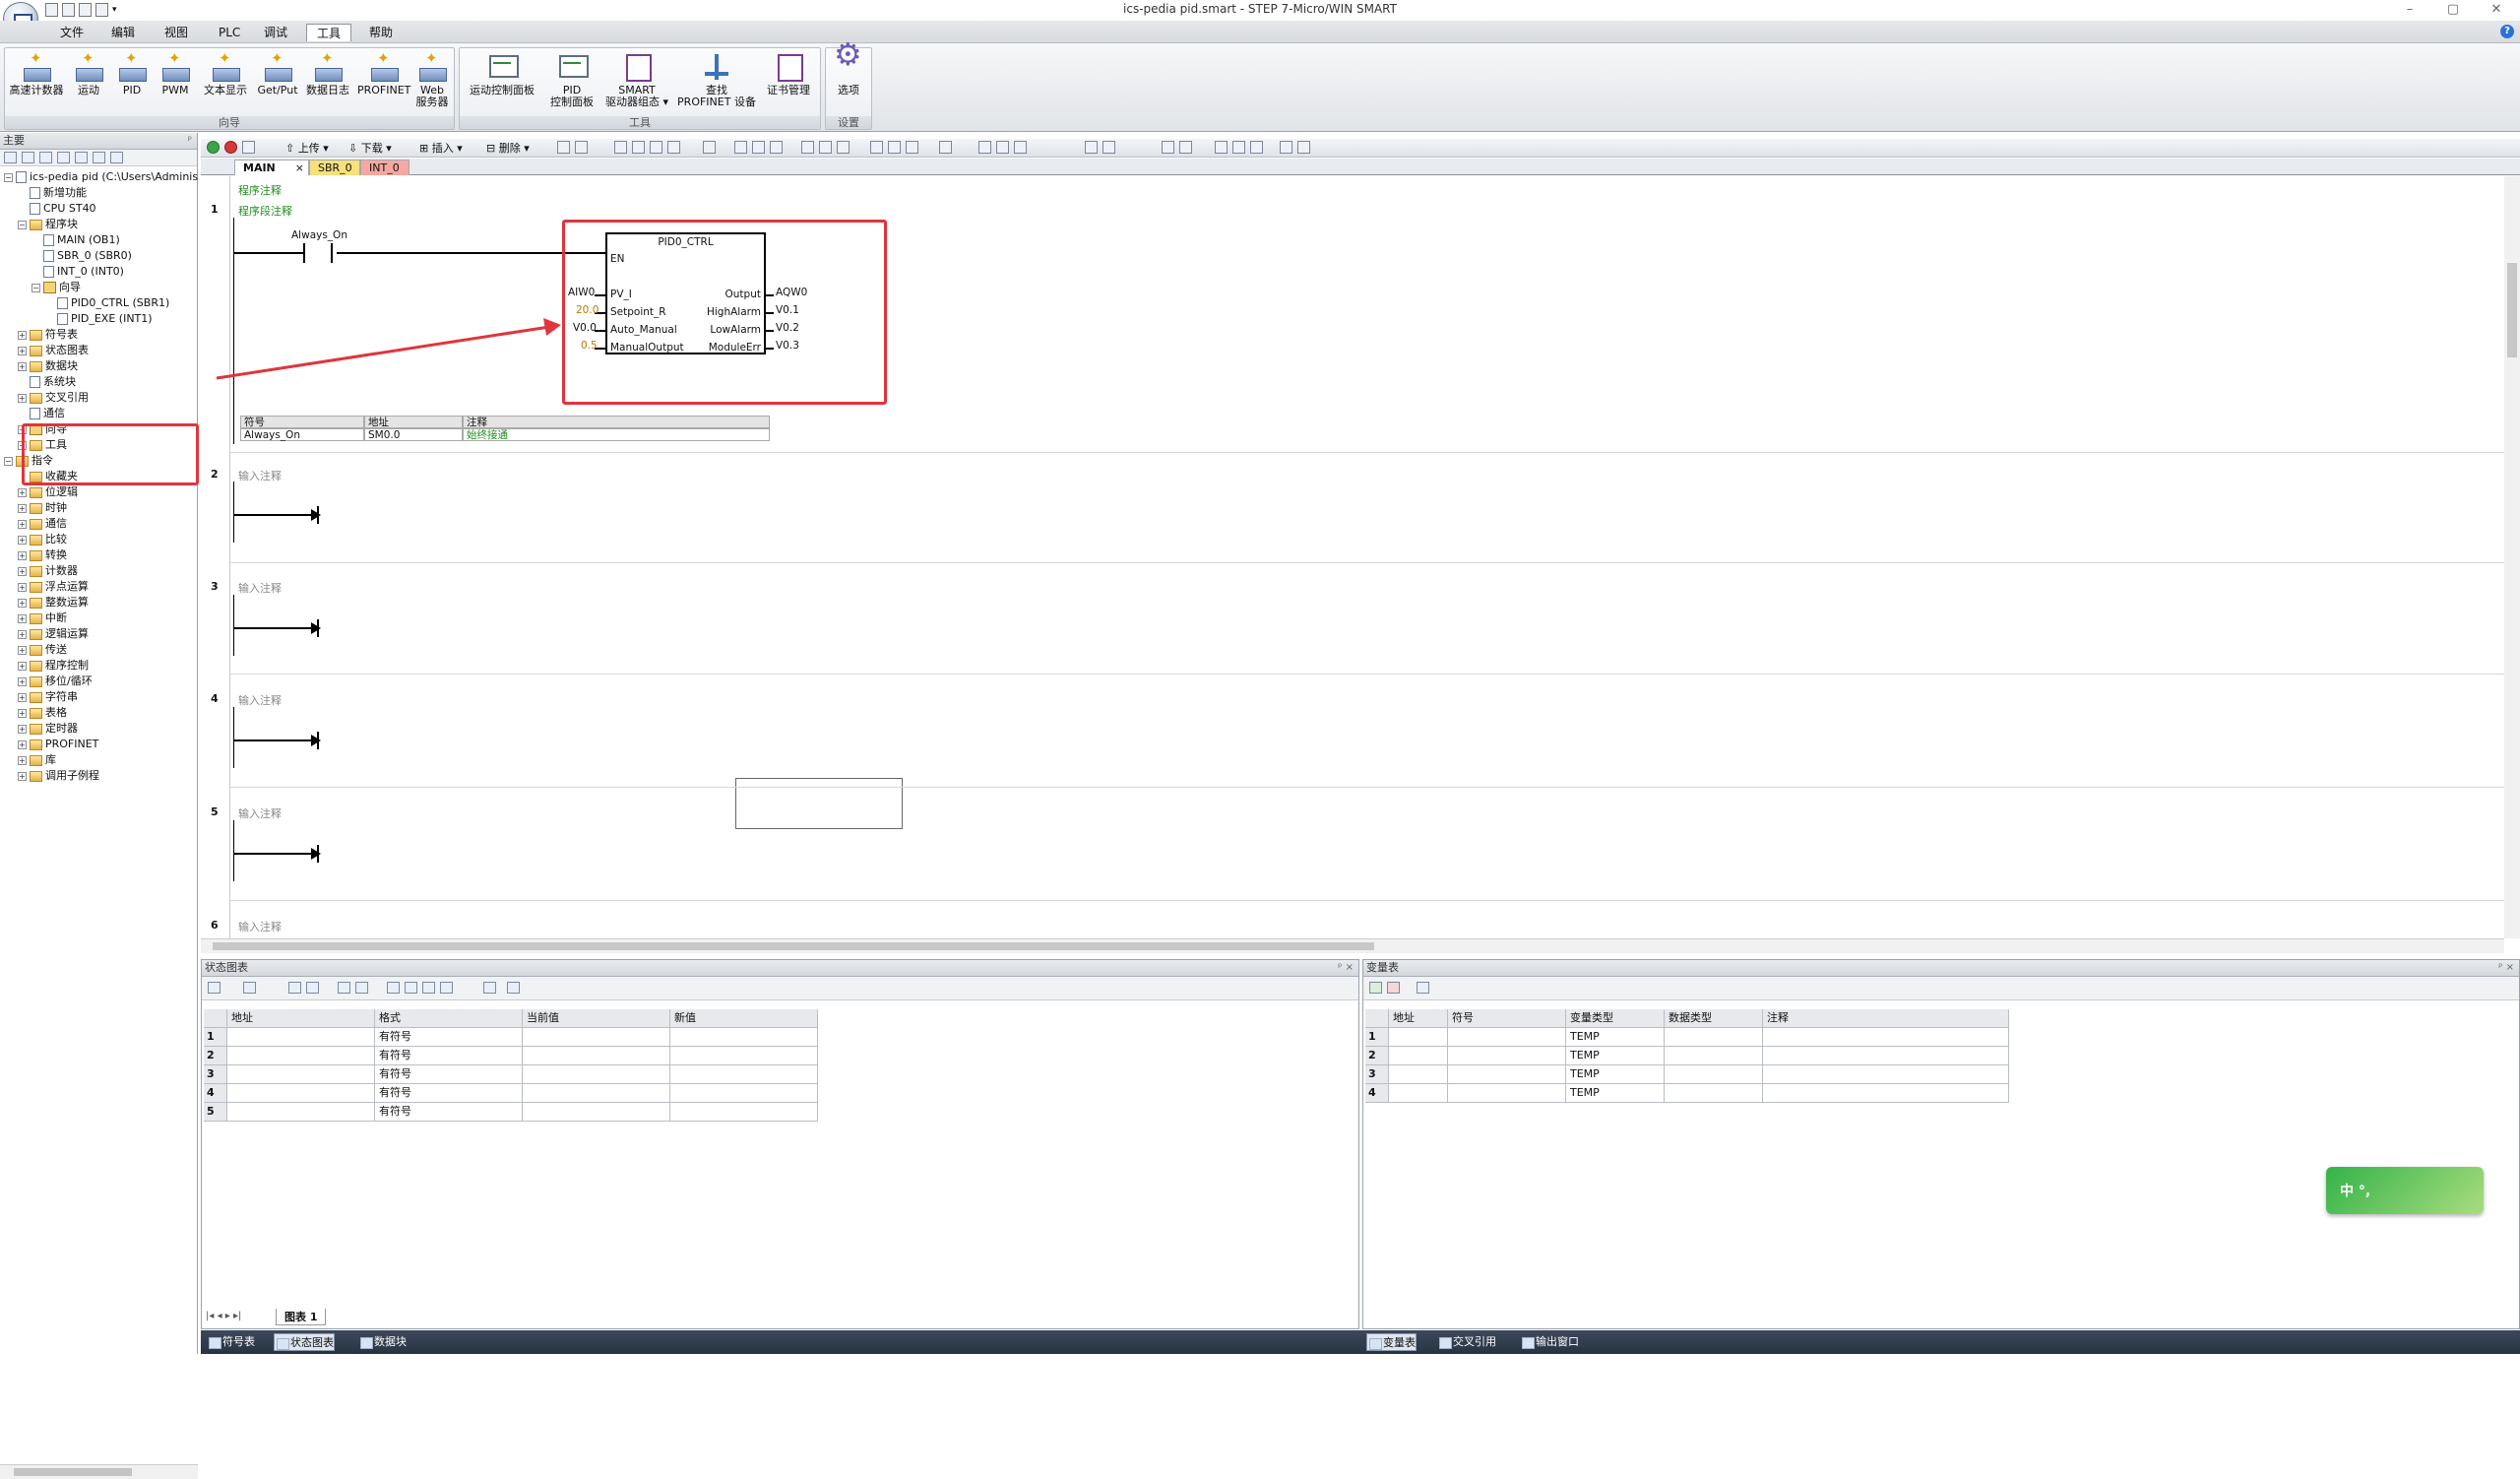  Describe the element at coordinates (788, 82) in the screenshot. I see `certificate-manager-button: 证书管理` at that location.